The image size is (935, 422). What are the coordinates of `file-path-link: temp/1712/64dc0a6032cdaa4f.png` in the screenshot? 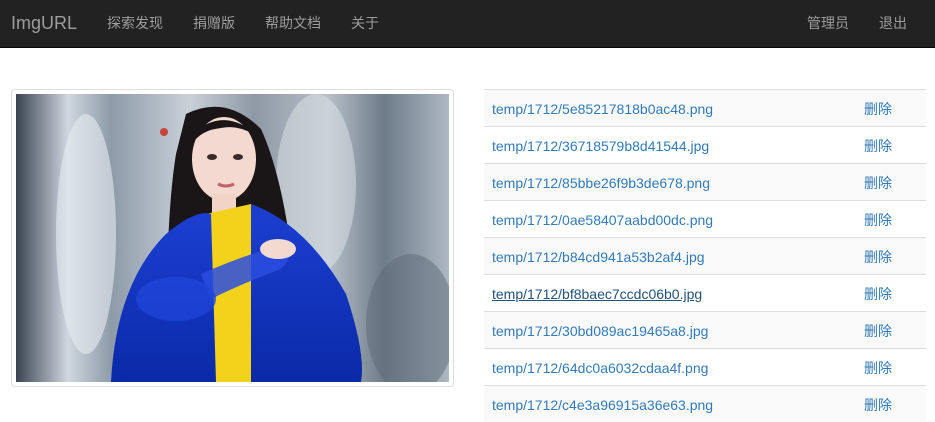 It's located at (600, 368).